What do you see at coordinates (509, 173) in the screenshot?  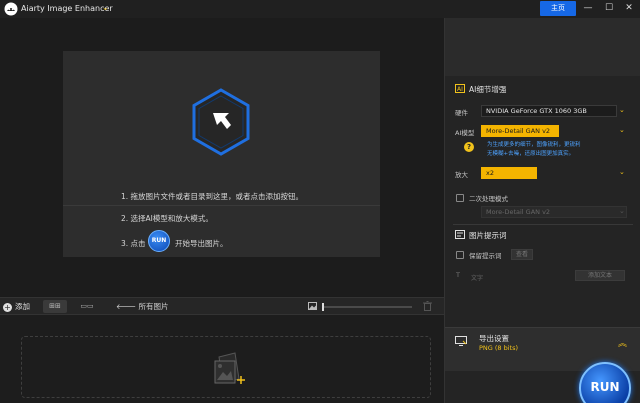 I see `upscale-select: x2` at bounding box center [509, 173].